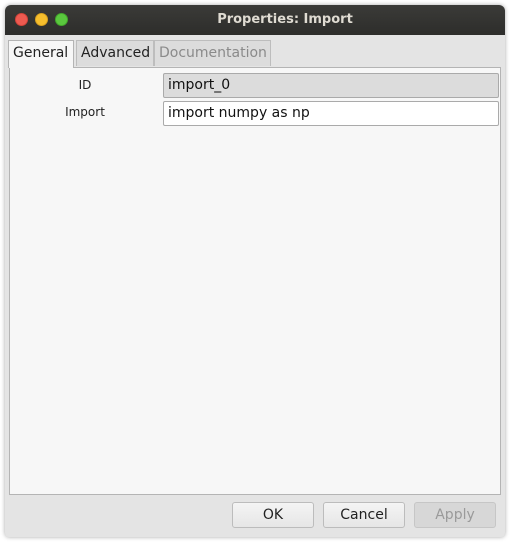 The width and height of the screenshot is (514, 544). I want to click on id-field: import_0, so click(331, 85).